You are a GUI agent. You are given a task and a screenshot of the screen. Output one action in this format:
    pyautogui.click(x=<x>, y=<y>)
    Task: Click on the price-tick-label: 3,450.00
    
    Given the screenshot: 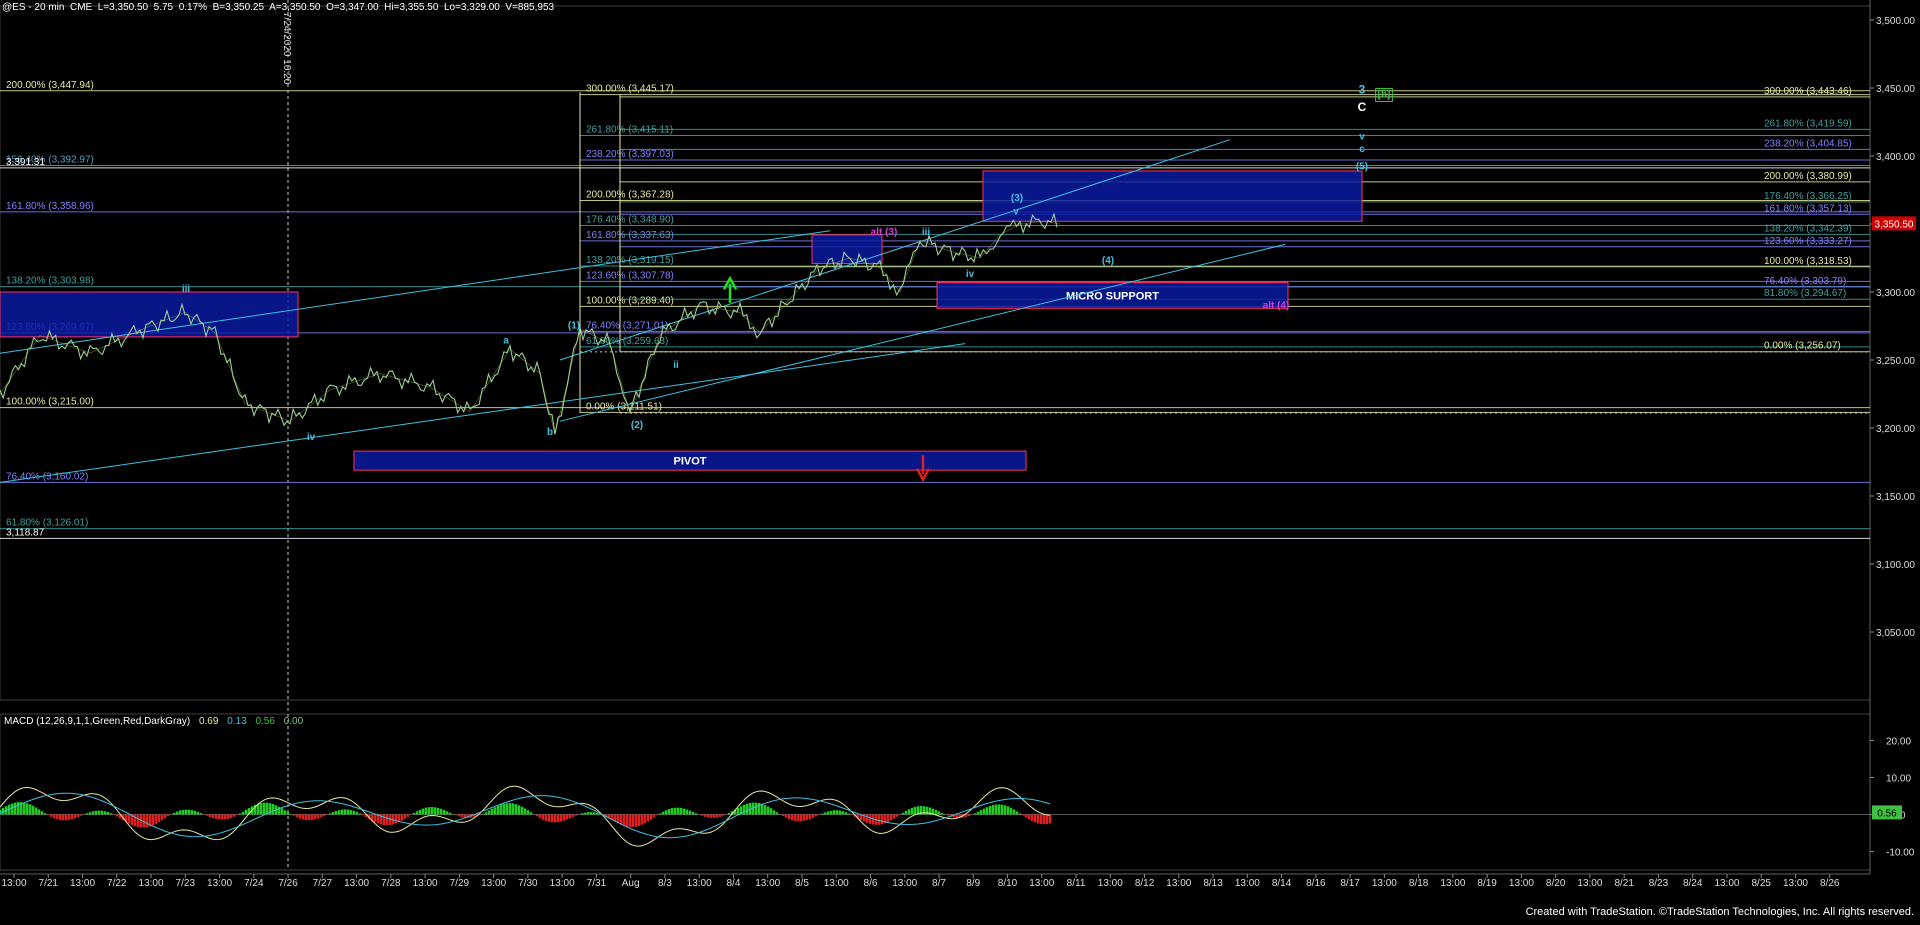 What is the action you would take?
    pyautogui.click(x=1895, y=89)
    